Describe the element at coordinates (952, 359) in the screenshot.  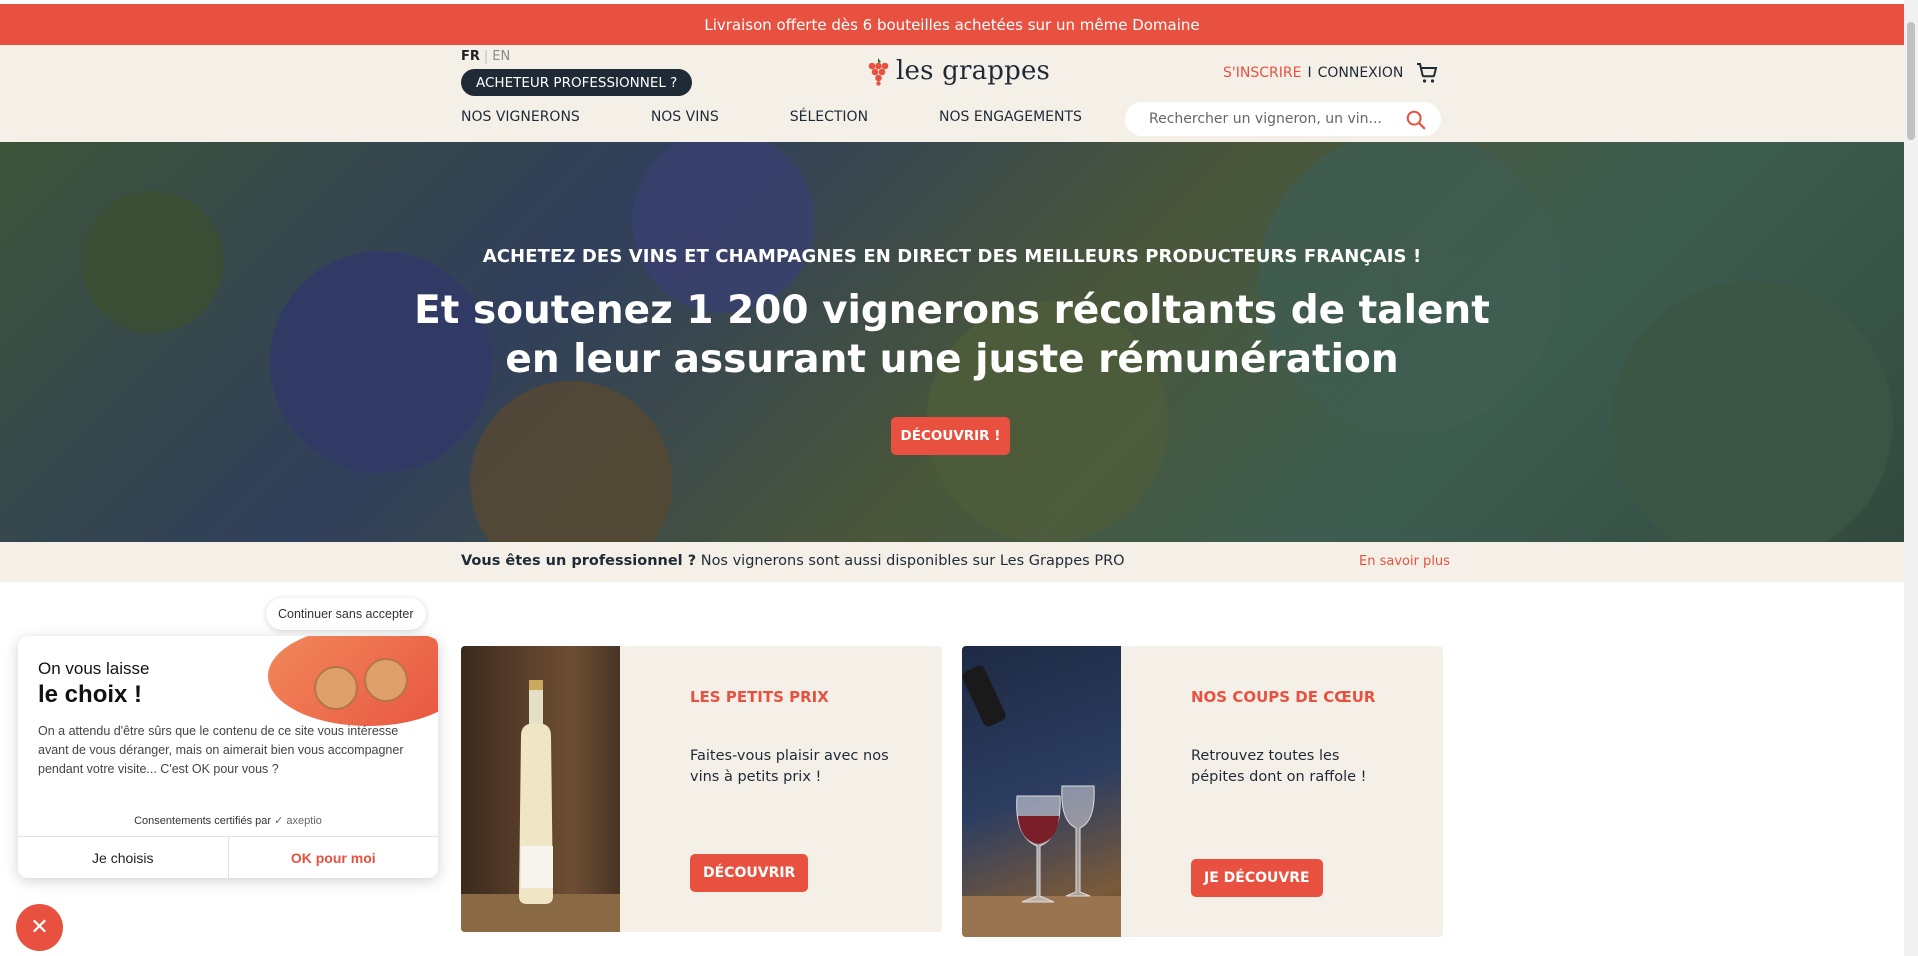
I see `hero-title-line-2: en leur assurant une juste rémunération` at that location.